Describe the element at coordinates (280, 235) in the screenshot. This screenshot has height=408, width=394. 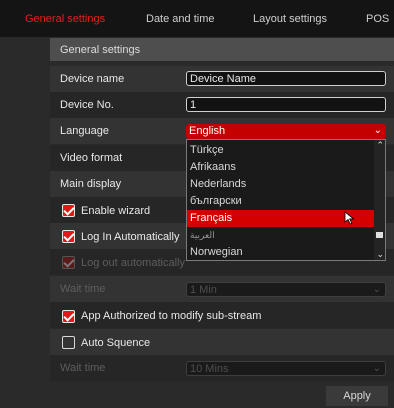
I see `language-option: العربية` at that location.